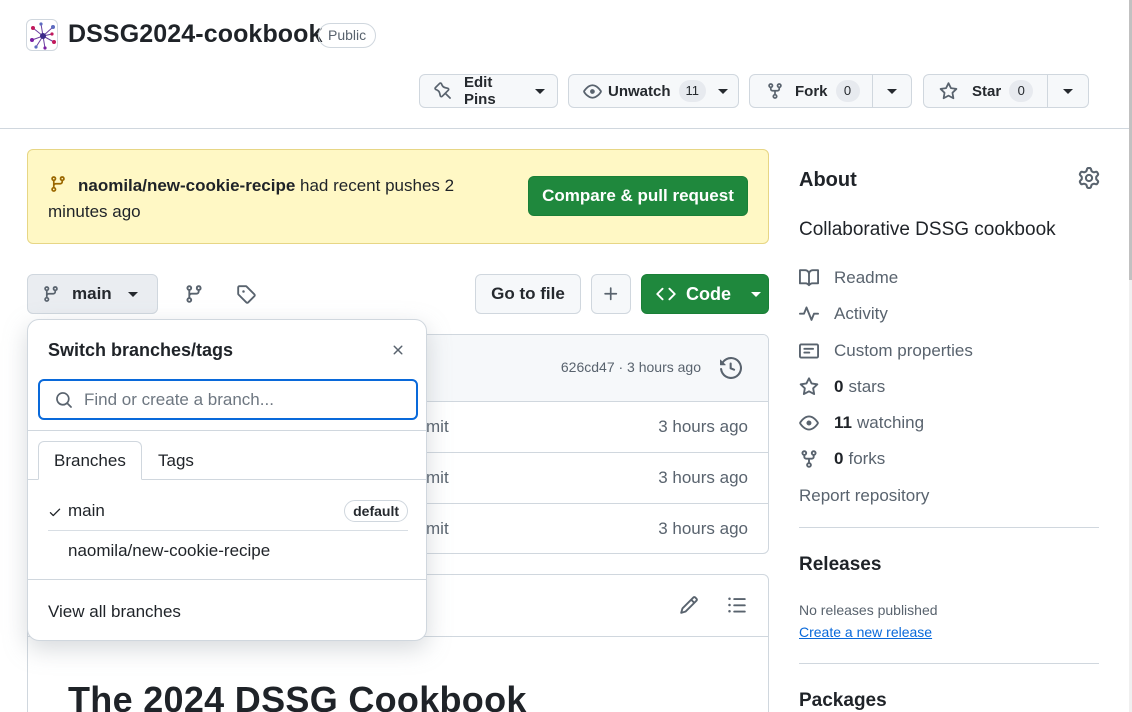 Image resolution: width=1132 pixels, height=712 pixels. What do you see at coordinates (731, 370) in the screenshot?
I see `history-icon` at bounding box center [731, 370].